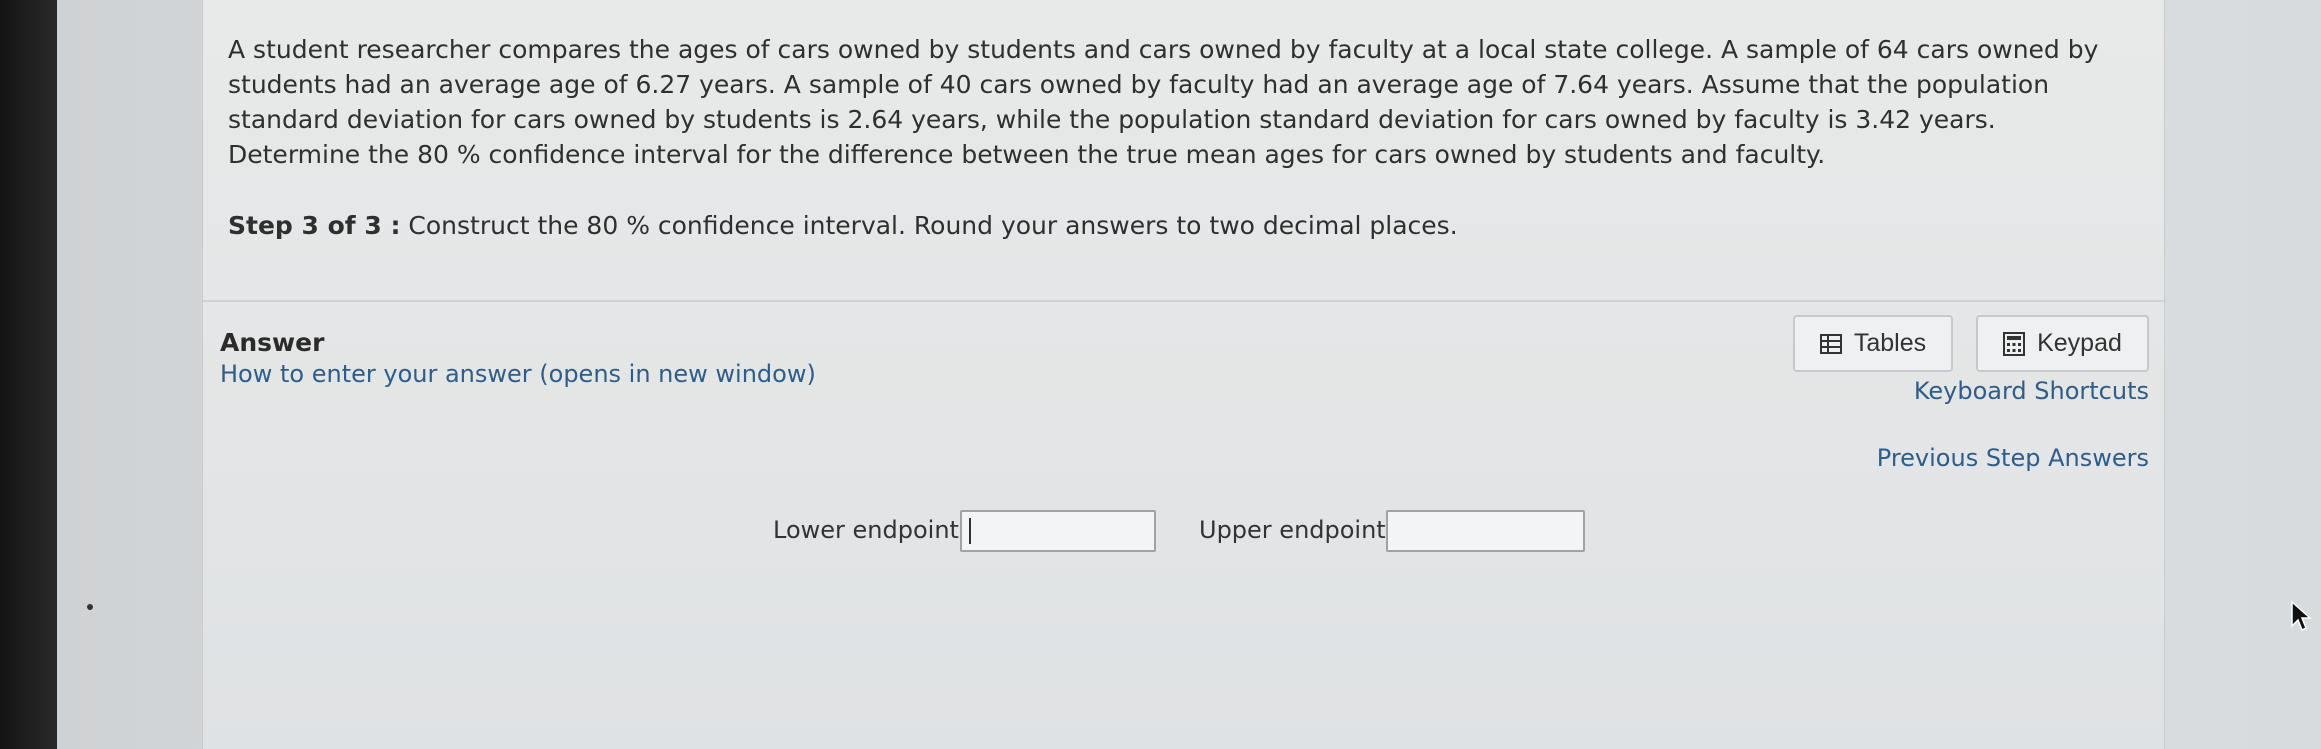 The height and width of the screenshot is (749, 2321). Describe the element at coordinates (2014, 343) in the screenshot. I see `calculator-keypad-icon` at that location.